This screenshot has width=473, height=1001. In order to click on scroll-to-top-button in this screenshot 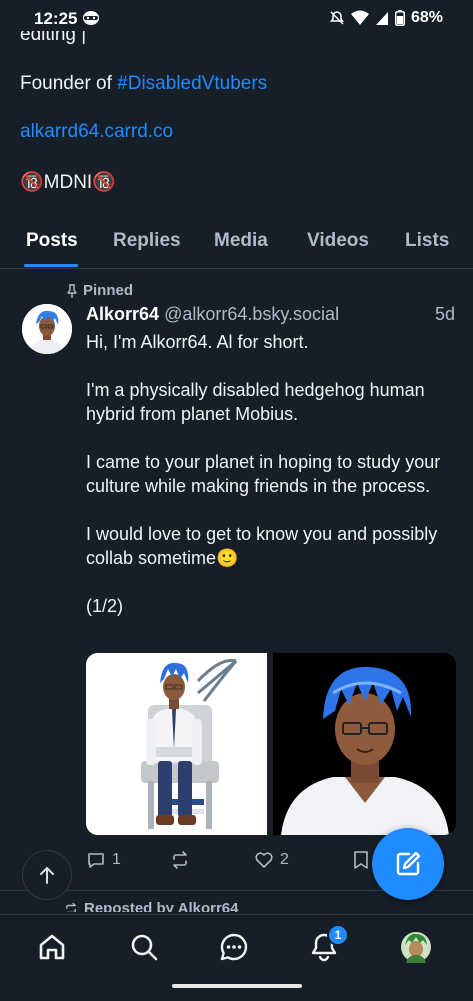, I will do `click(47, 875)`.